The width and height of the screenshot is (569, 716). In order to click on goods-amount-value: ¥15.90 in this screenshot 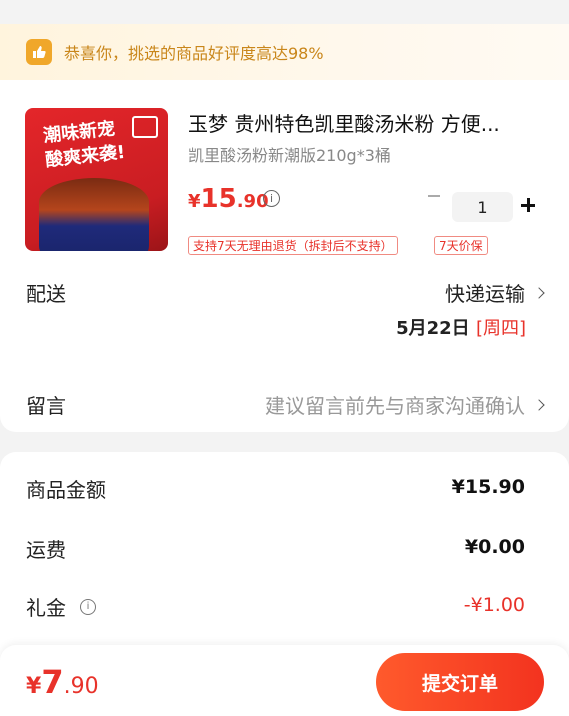, I will do `click(488, 487)`.